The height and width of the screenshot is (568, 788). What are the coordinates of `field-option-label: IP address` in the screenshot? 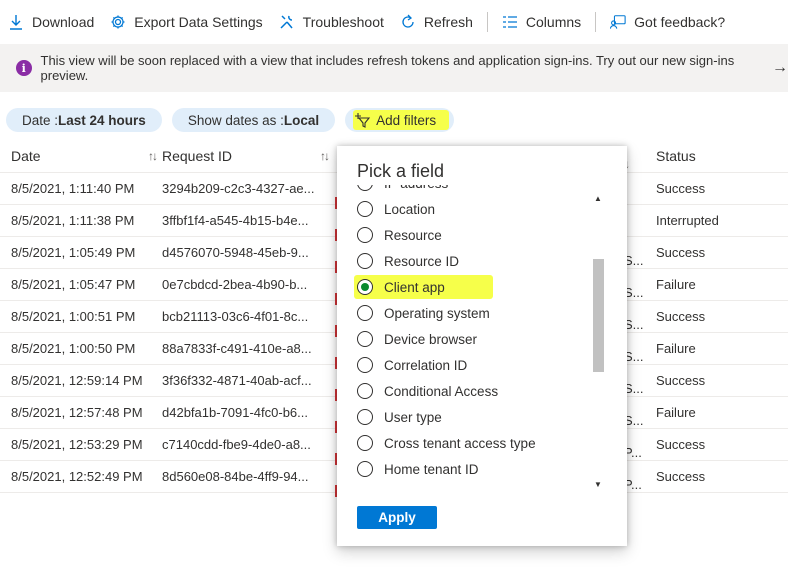 It's located at (416, 188).